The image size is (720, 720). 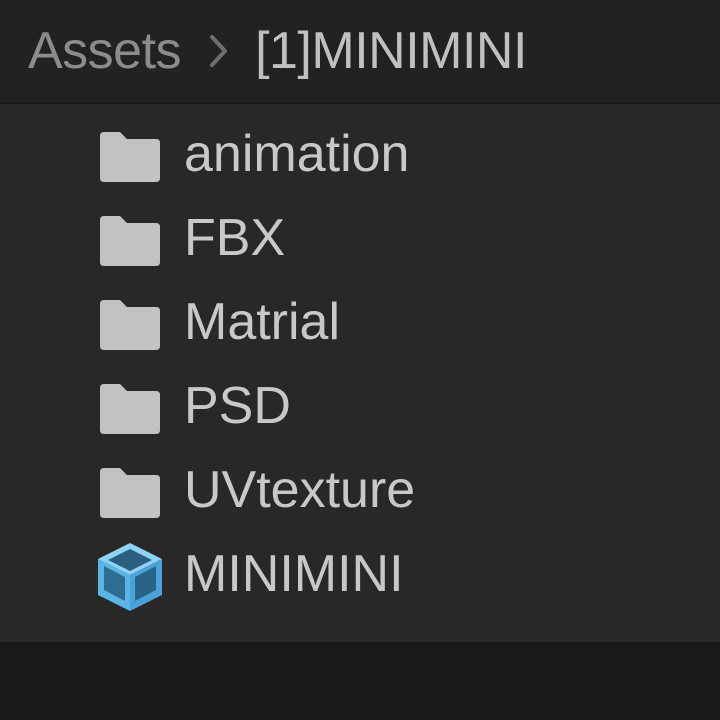 I want to click on list-item-label: PSD, so click(x=237, y=406).